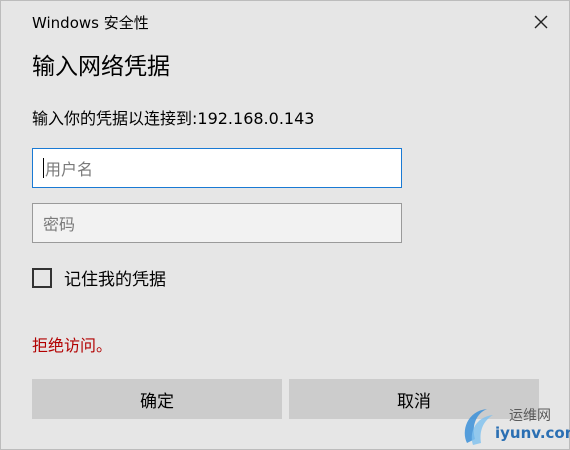 Image resolution: width=570 pixels, height=450 pixels. Describe the element at coordinates (532, 433) in the screenshot. I see `watermark-en-text: iyunv.com` at that location.